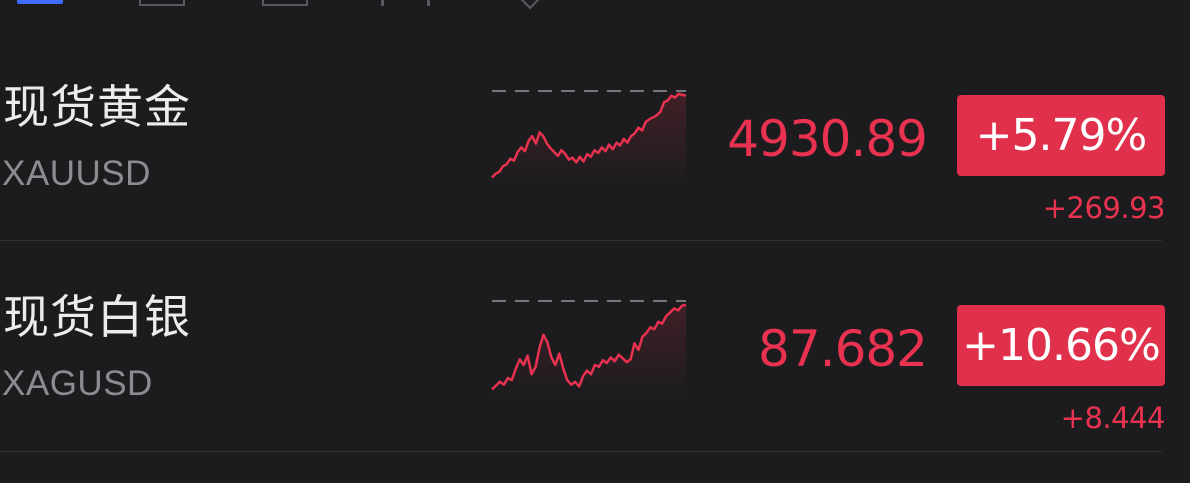  Describe the element at coordinates (1113, 418) in the screenshot. I see `change-amount: +8.444` at that location.